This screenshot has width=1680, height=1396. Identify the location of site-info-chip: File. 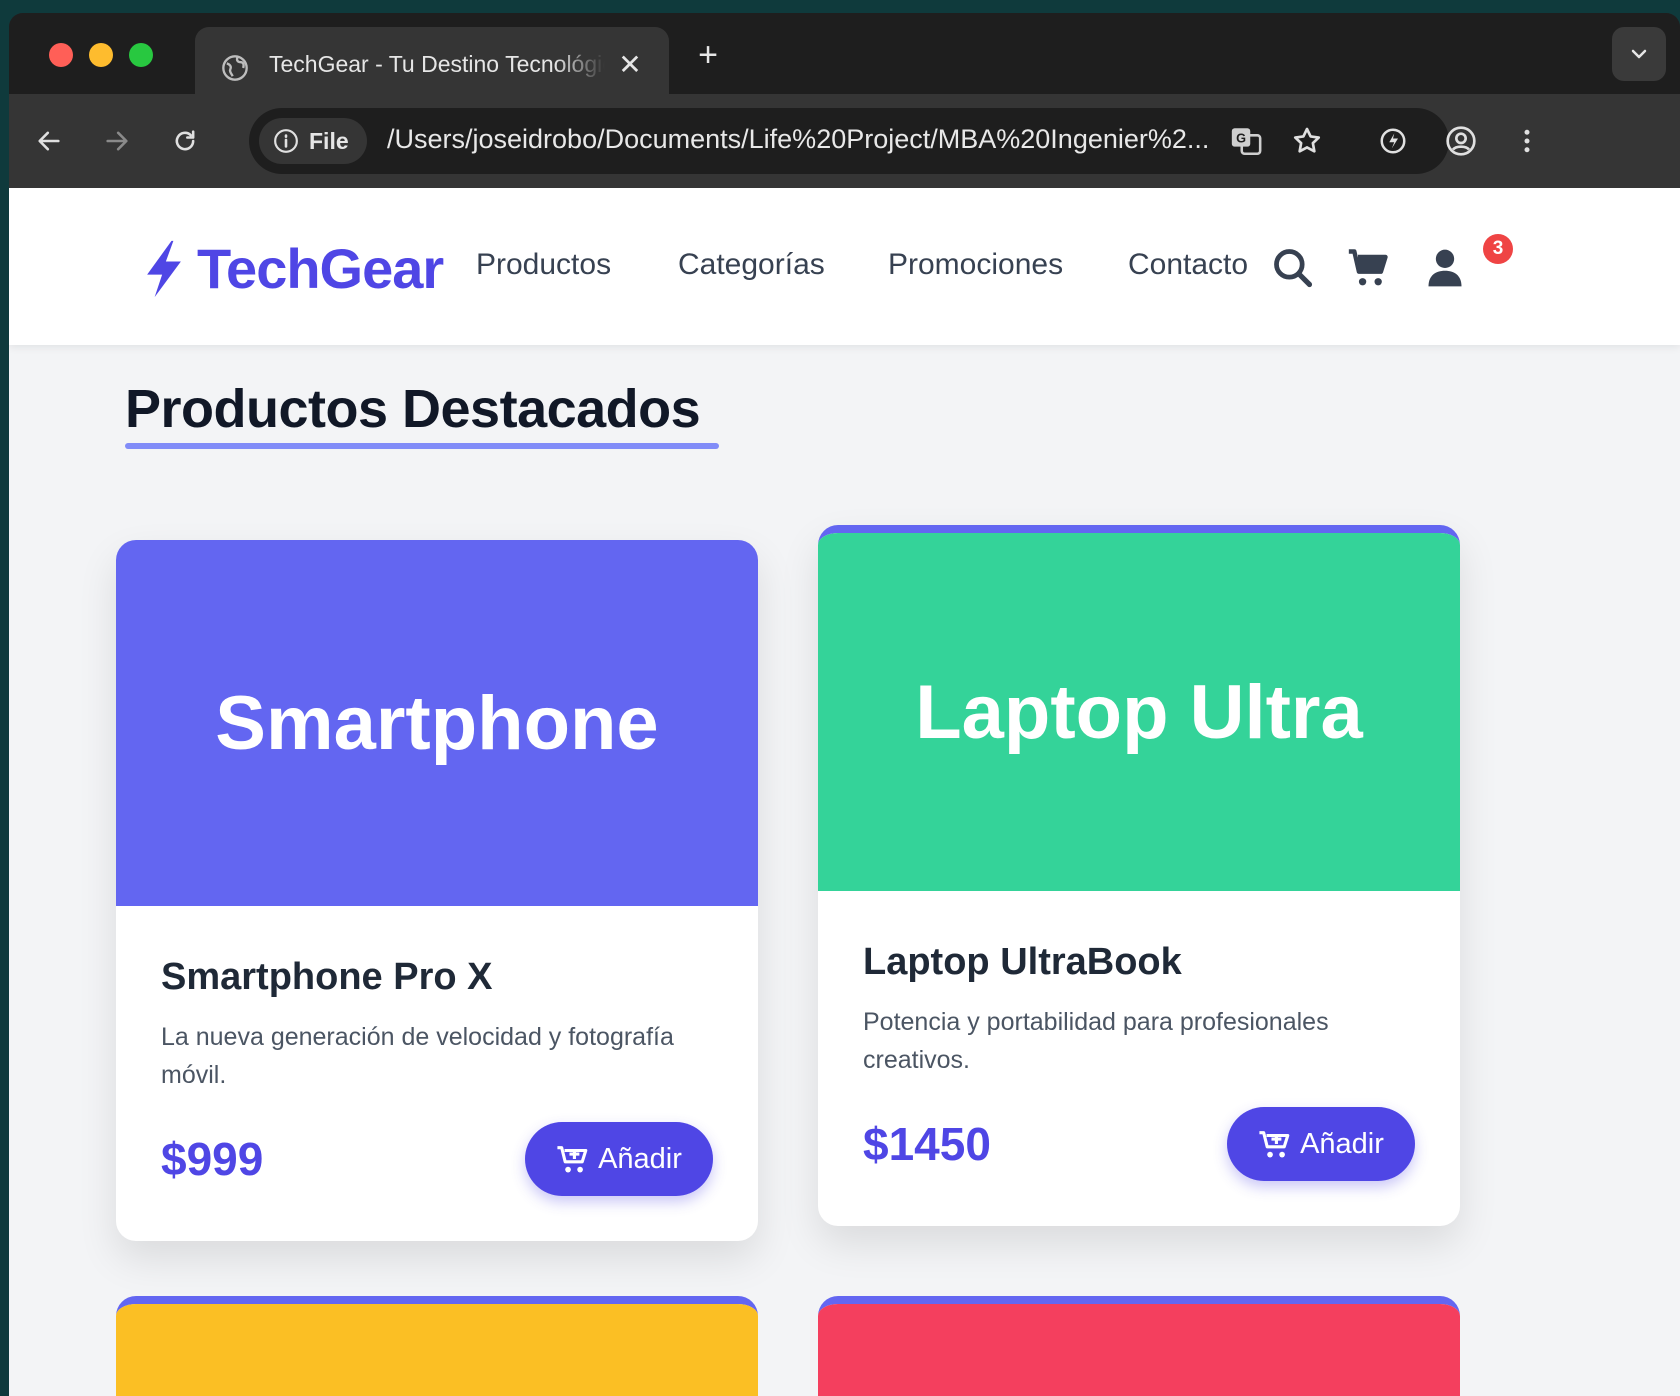
(313, 141).